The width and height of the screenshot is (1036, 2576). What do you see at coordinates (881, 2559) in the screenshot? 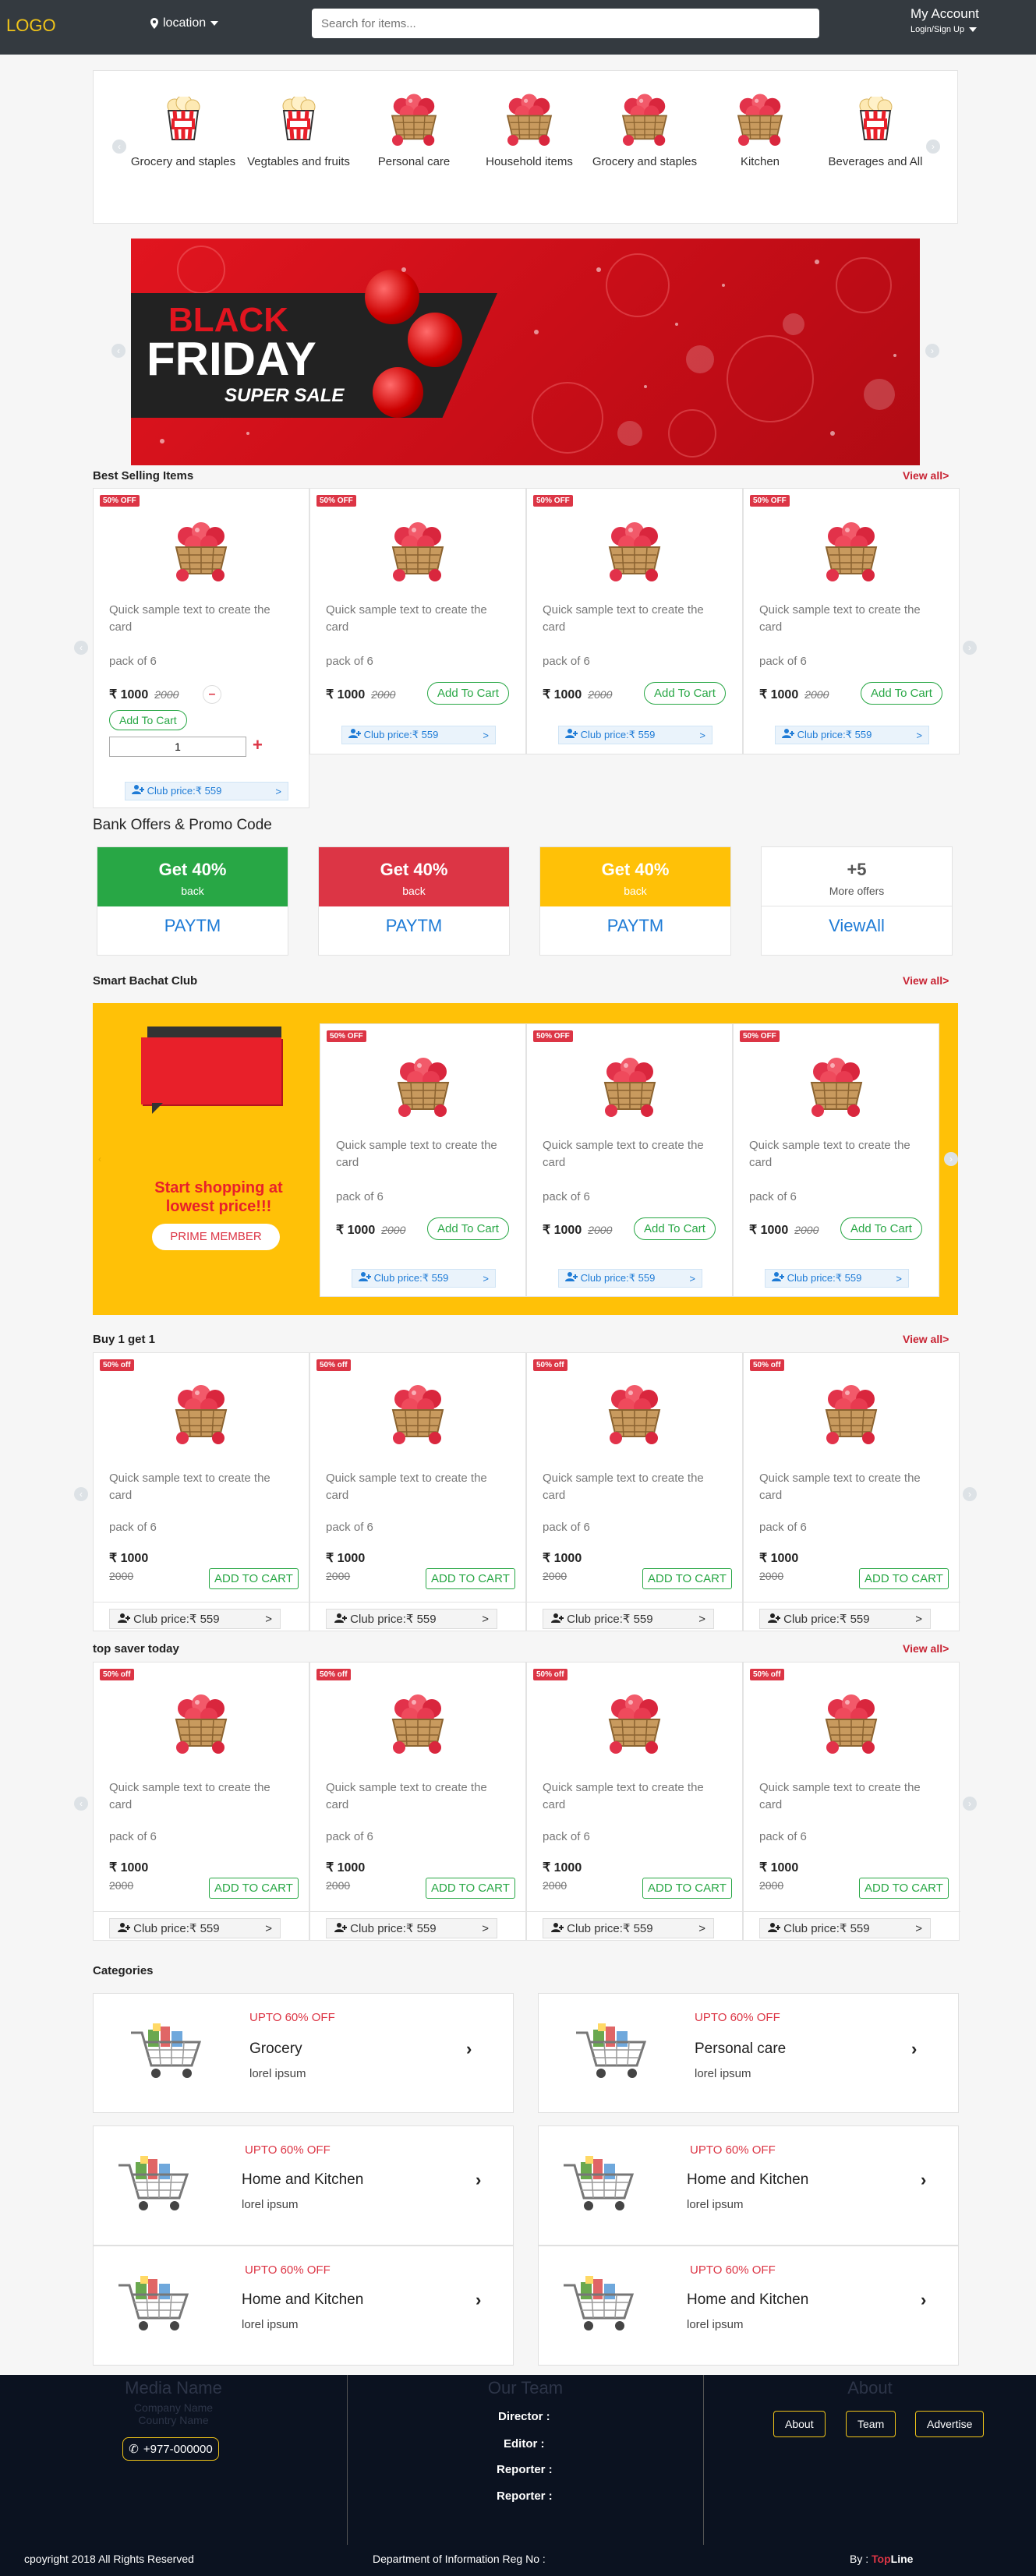
I see `brand-top: Top` at bounding box center [881, 2559].